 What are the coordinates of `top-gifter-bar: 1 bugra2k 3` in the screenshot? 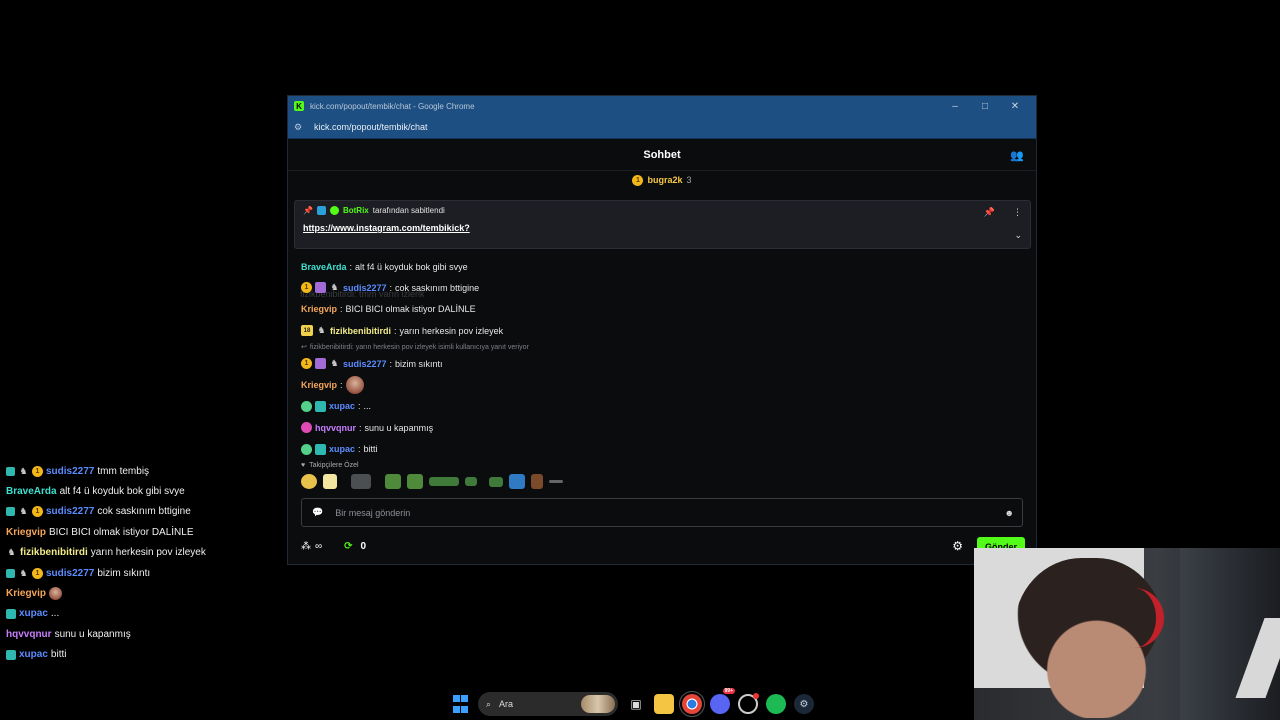 It's located at (662, 180).